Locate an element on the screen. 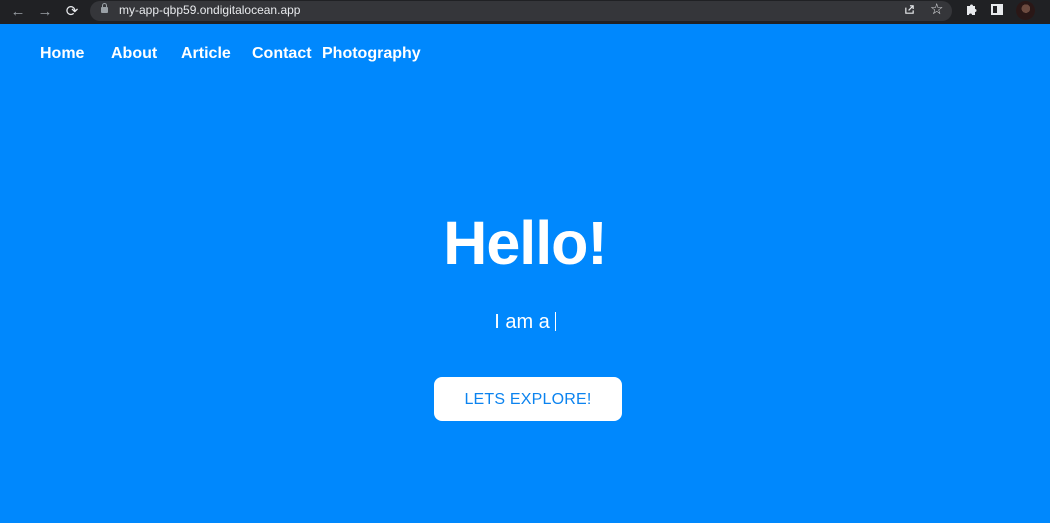 The image size is (1050, 523). avatar is located at coordinates (1025, 10).